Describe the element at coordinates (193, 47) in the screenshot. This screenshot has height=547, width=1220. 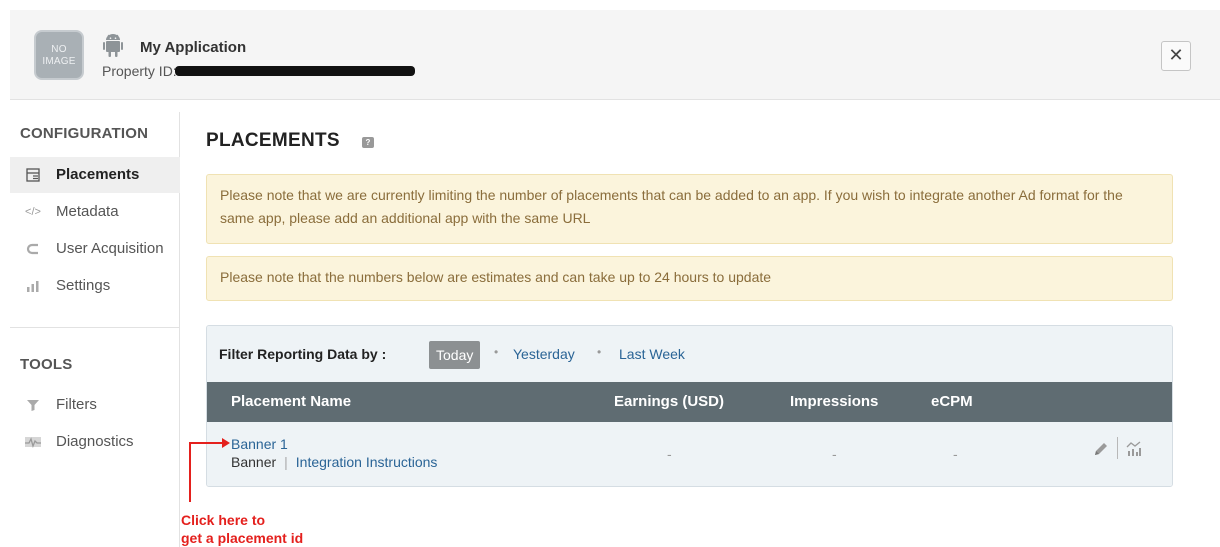
I see `app-name: My Application` at that location.